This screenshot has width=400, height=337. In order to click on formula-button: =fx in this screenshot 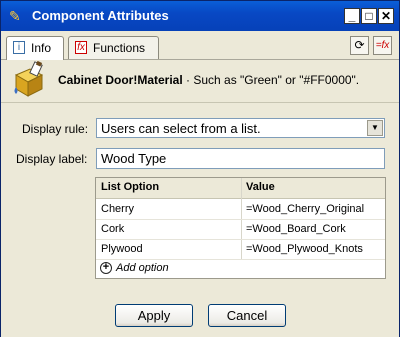, I will do `click(382, 45)`.